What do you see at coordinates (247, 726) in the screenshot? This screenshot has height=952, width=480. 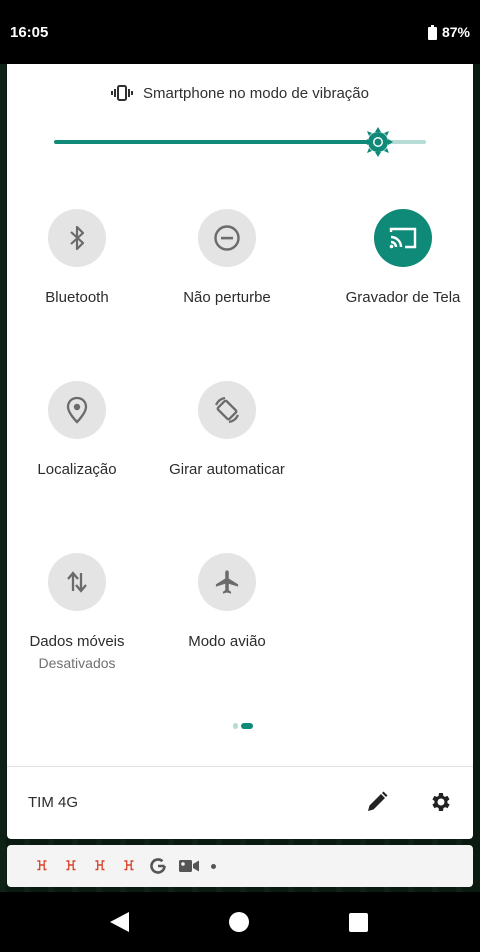 I see `page-dot-2-active` at bounding box center [247, 726].